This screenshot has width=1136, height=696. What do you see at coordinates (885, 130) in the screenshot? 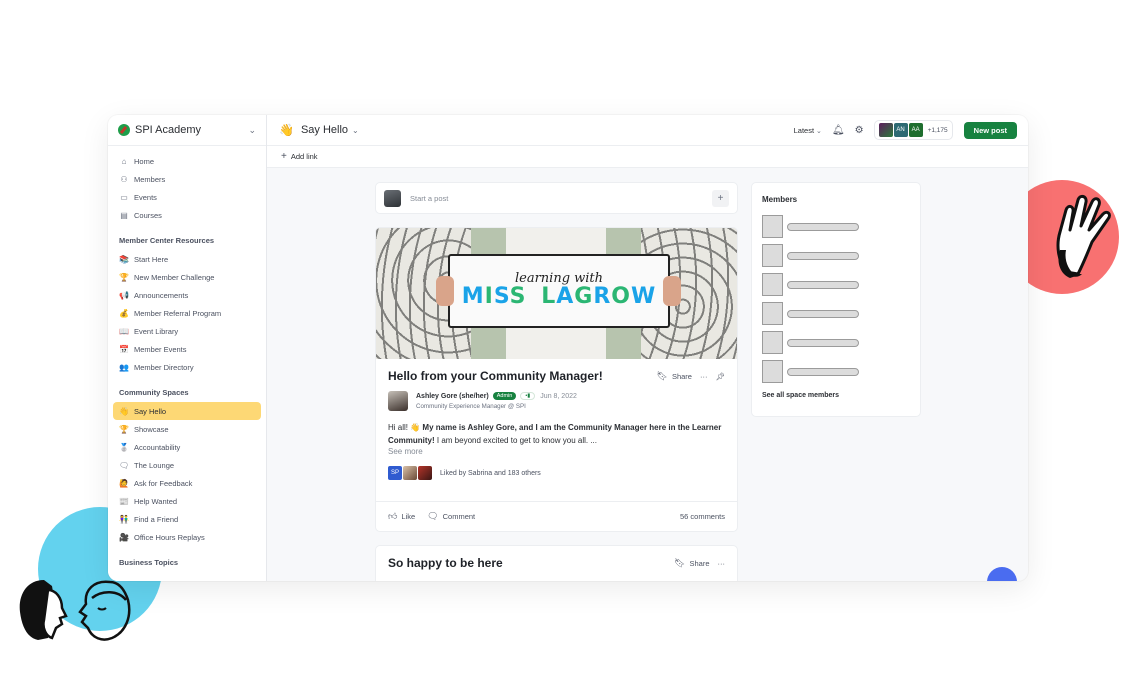
I see `member-avatar` at bounding box center [885, 130].